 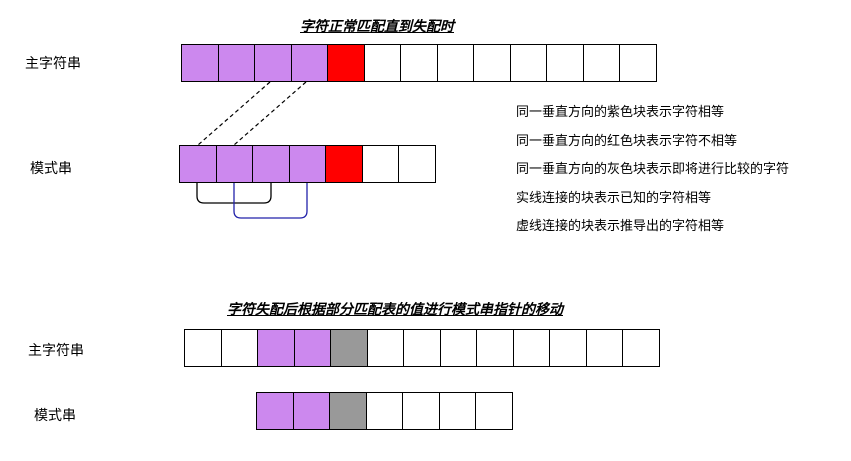 I want to click on legend-red: 同一垂直方向的红色块表示字符不相等, so click(x=627, y=141).